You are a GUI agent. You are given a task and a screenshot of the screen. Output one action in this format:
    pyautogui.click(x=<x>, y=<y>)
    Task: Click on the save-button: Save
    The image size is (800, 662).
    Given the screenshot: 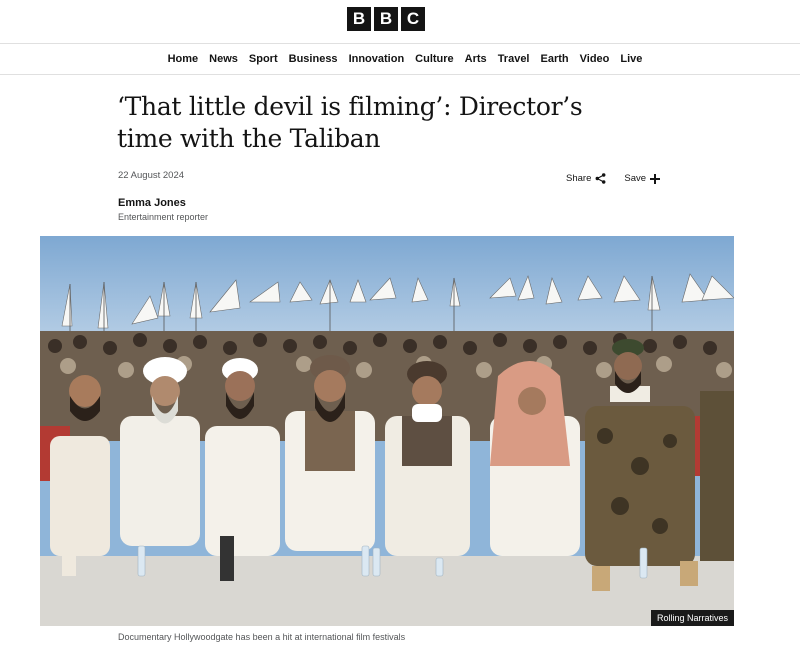 What is the action you would take?
    pyautogui.click(x=642, y=178)
    